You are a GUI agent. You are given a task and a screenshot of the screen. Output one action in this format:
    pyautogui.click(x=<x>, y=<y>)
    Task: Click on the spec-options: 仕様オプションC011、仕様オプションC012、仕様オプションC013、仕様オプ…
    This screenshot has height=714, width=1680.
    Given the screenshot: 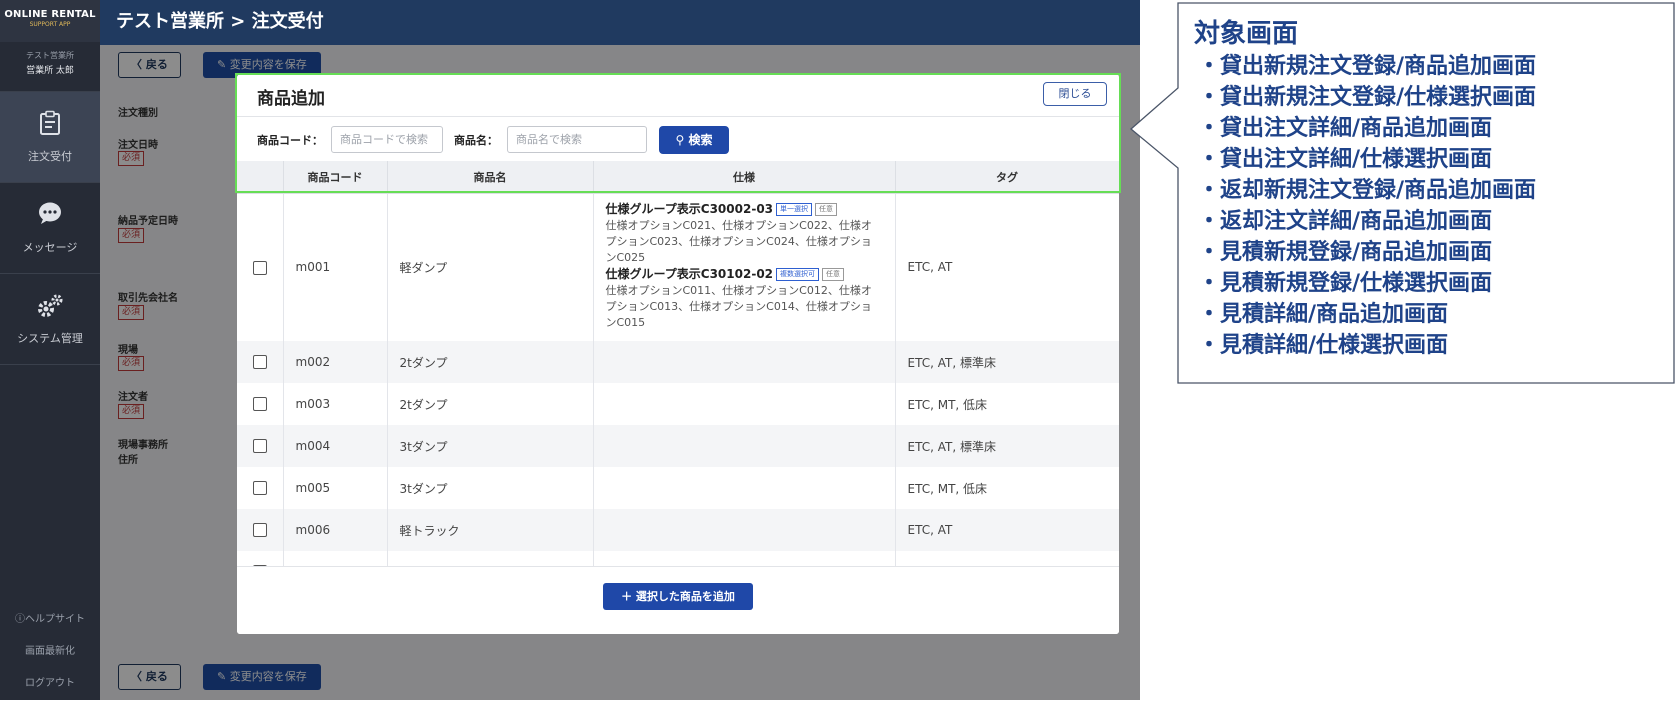 What is the action you would take?
    pyautogui.click(x=738, y=307)
    